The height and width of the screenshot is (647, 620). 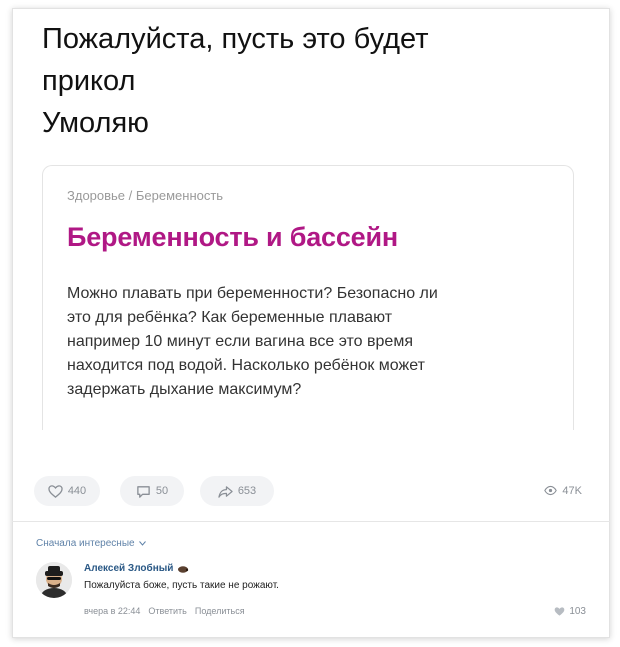 I want to click on post-text-line: прикол, so click(x=89, y=81).